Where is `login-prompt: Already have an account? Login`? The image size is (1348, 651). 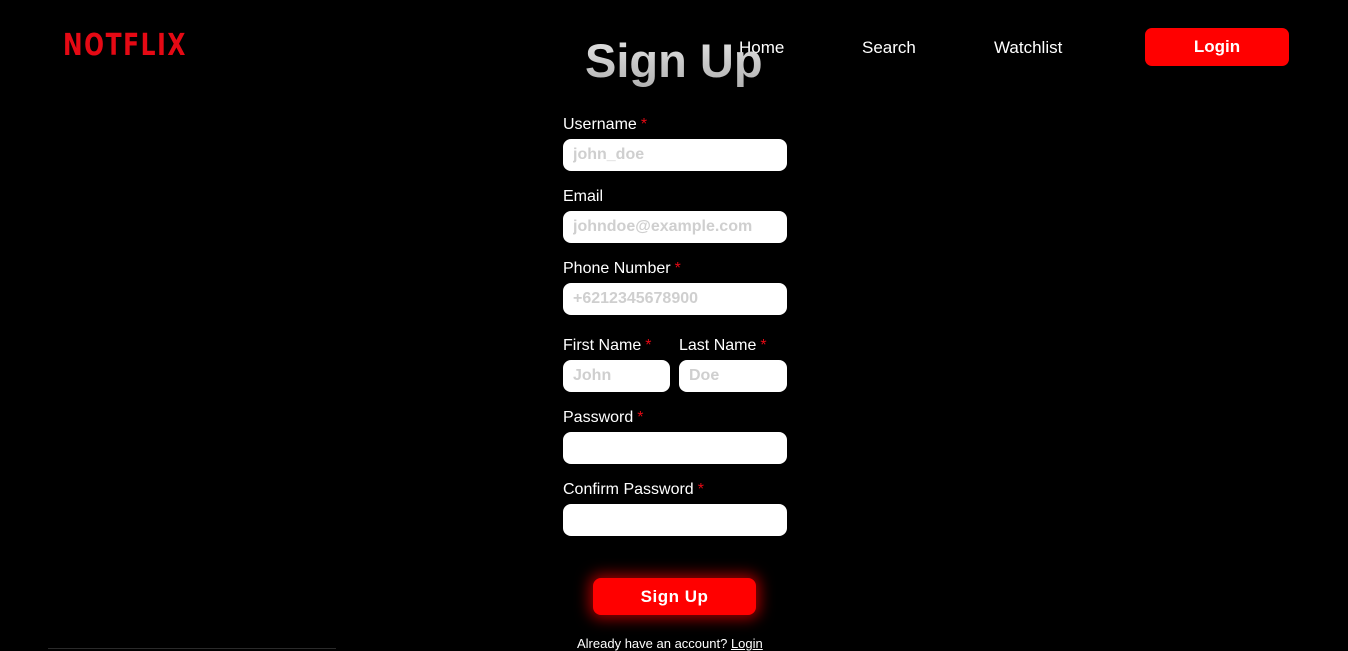
login-prompt: Already have an account? Login is located at coordinates (670, 643).